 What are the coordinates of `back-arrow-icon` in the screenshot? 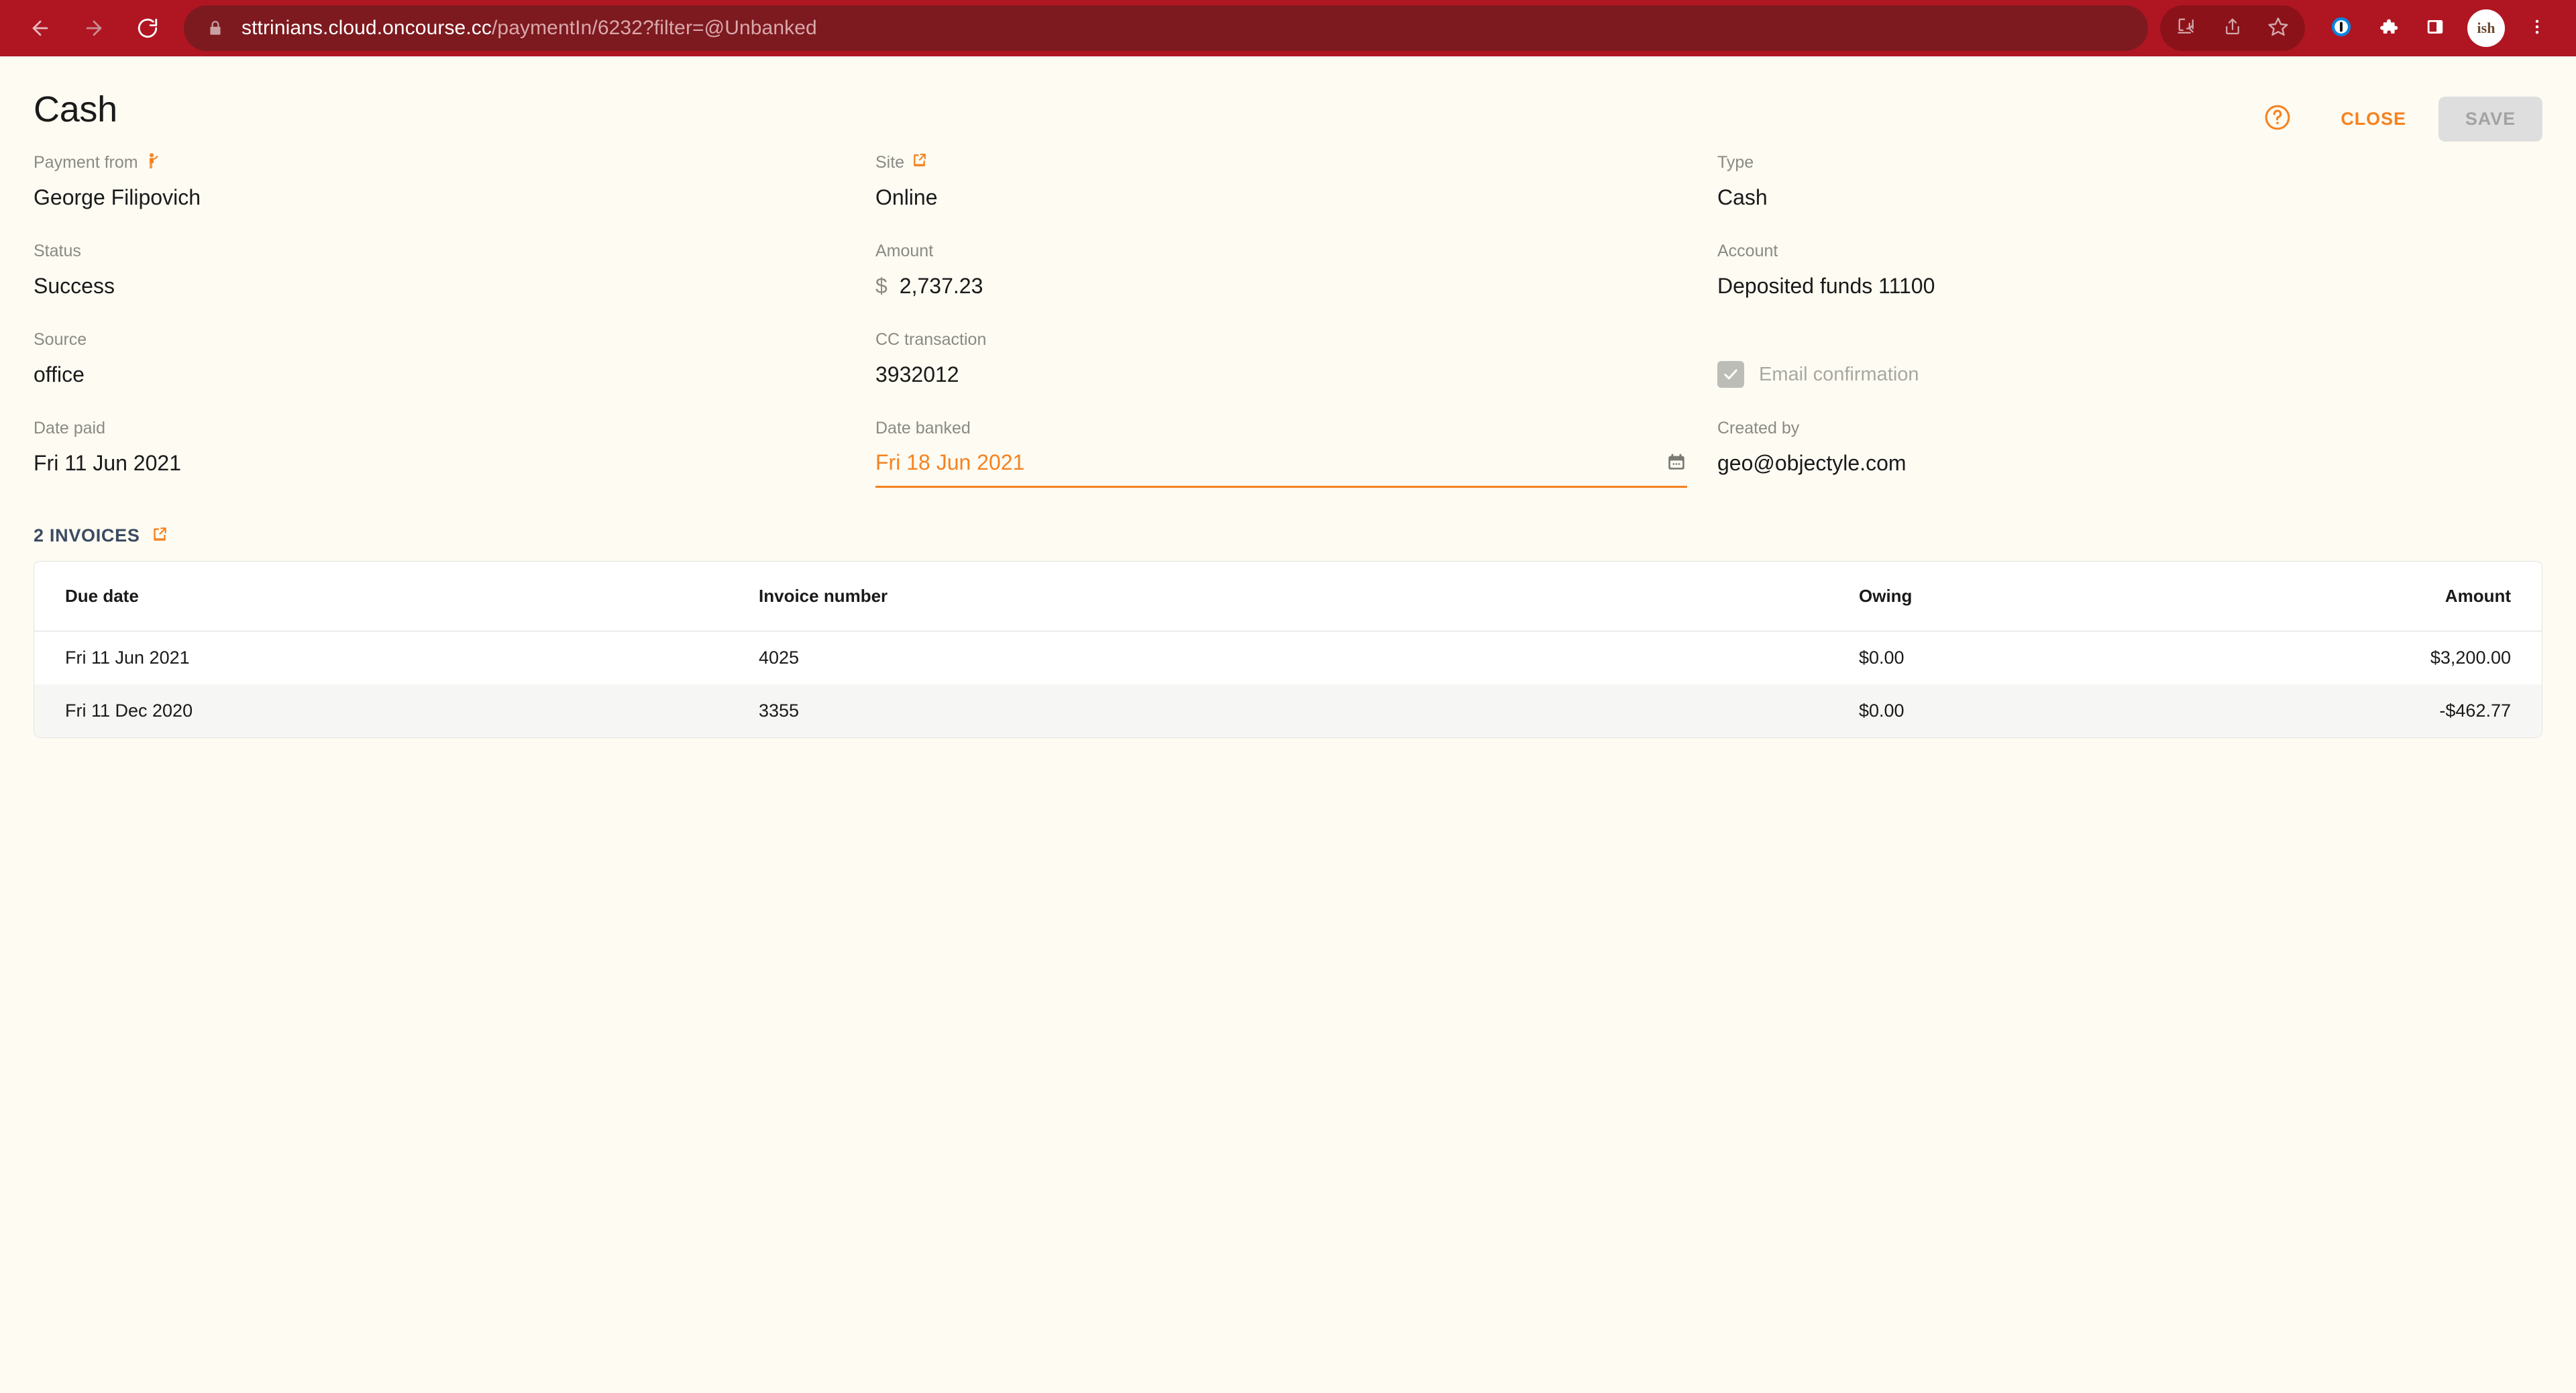 It's located at (40, 28).